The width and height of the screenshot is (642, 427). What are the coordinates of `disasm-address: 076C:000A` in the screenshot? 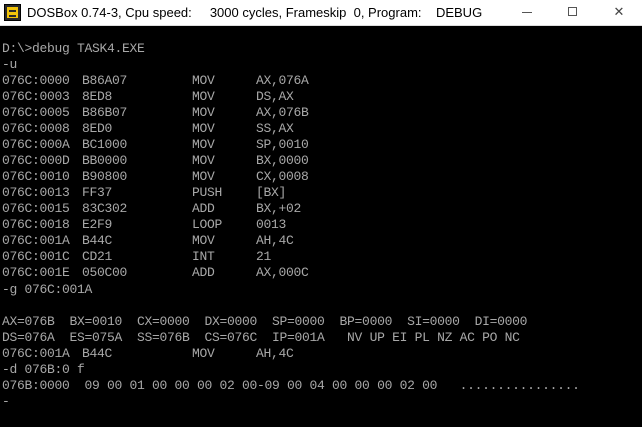 It's located at (36, 144).